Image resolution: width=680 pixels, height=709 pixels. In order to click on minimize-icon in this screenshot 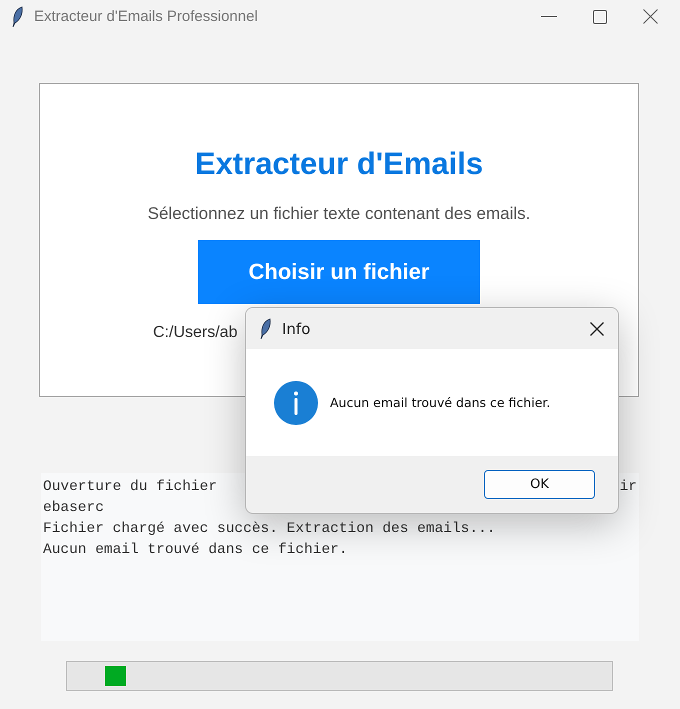, I will do `click(549, 17)`.